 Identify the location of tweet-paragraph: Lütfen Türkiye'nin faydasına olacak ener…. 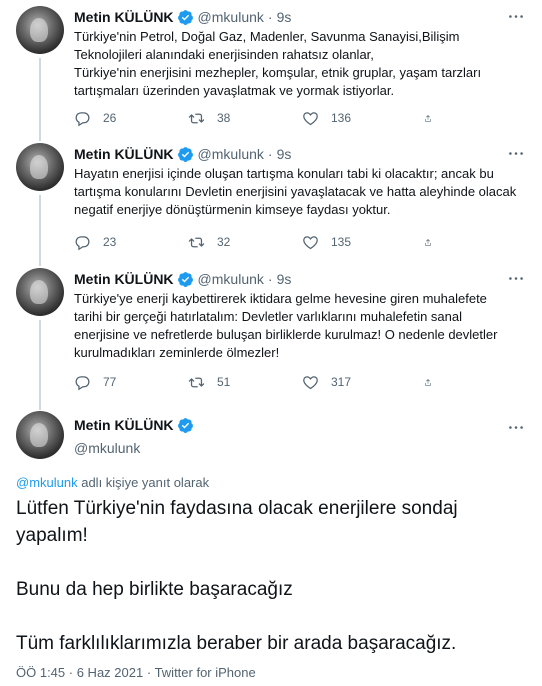
(237, 522).